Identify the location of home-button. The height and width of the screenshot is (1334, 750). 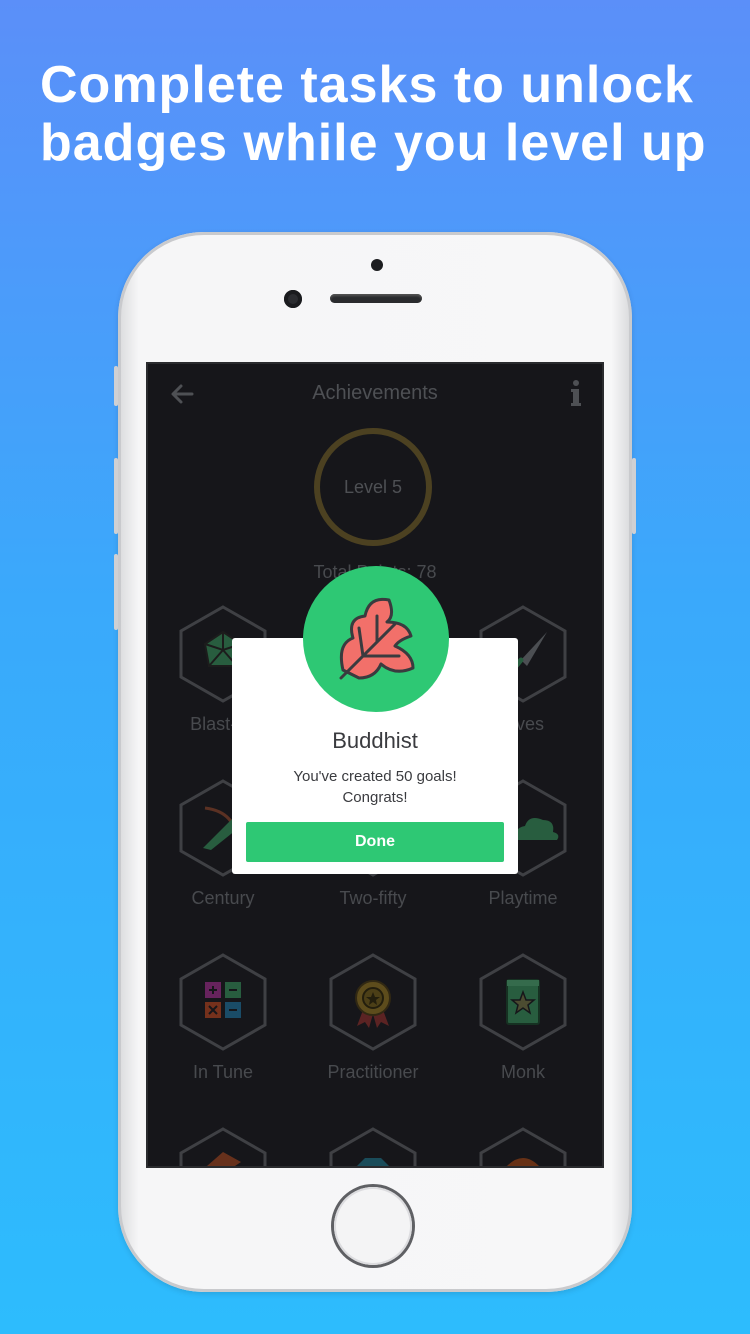
(373, 1226).